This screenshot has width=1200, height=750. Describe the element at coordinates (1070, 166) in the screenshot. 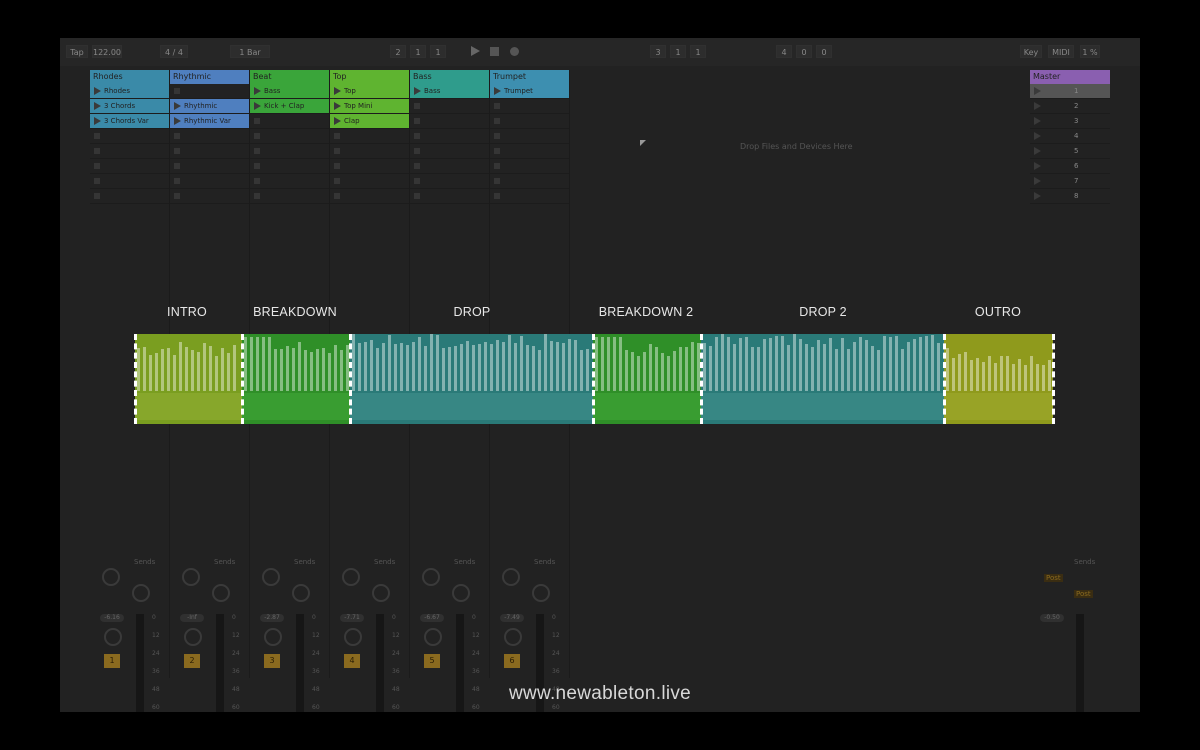

I see `scene-launch: 6` at that location.